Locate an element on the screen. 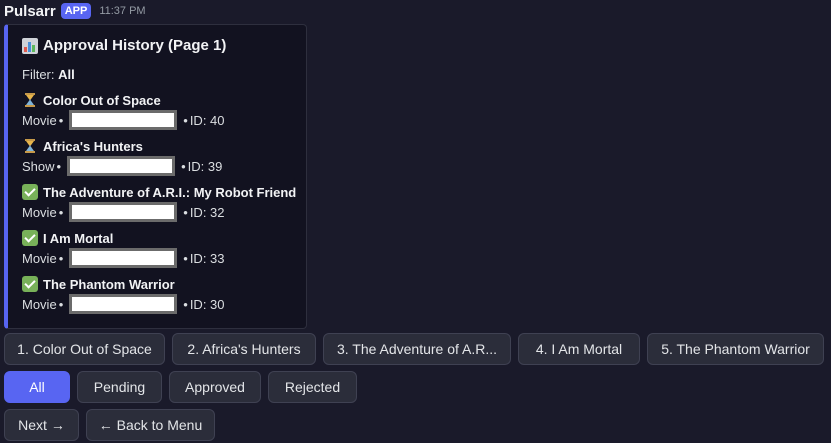  filter-pending-button: Pending is located at coordinates (119, 387).